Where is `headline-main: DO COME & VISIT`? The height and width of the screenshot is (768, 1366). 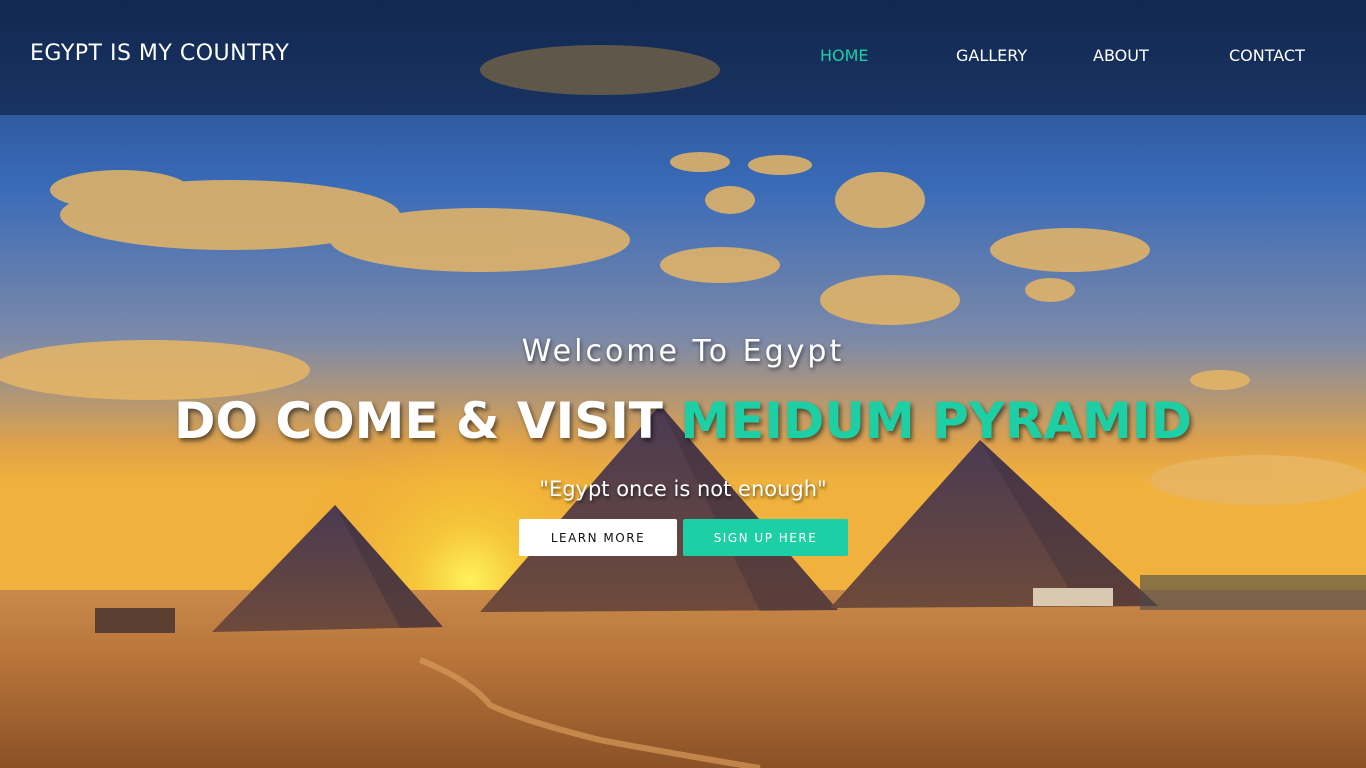 headline-main: DO COME & VISIT is located at coordinates (418, 421).